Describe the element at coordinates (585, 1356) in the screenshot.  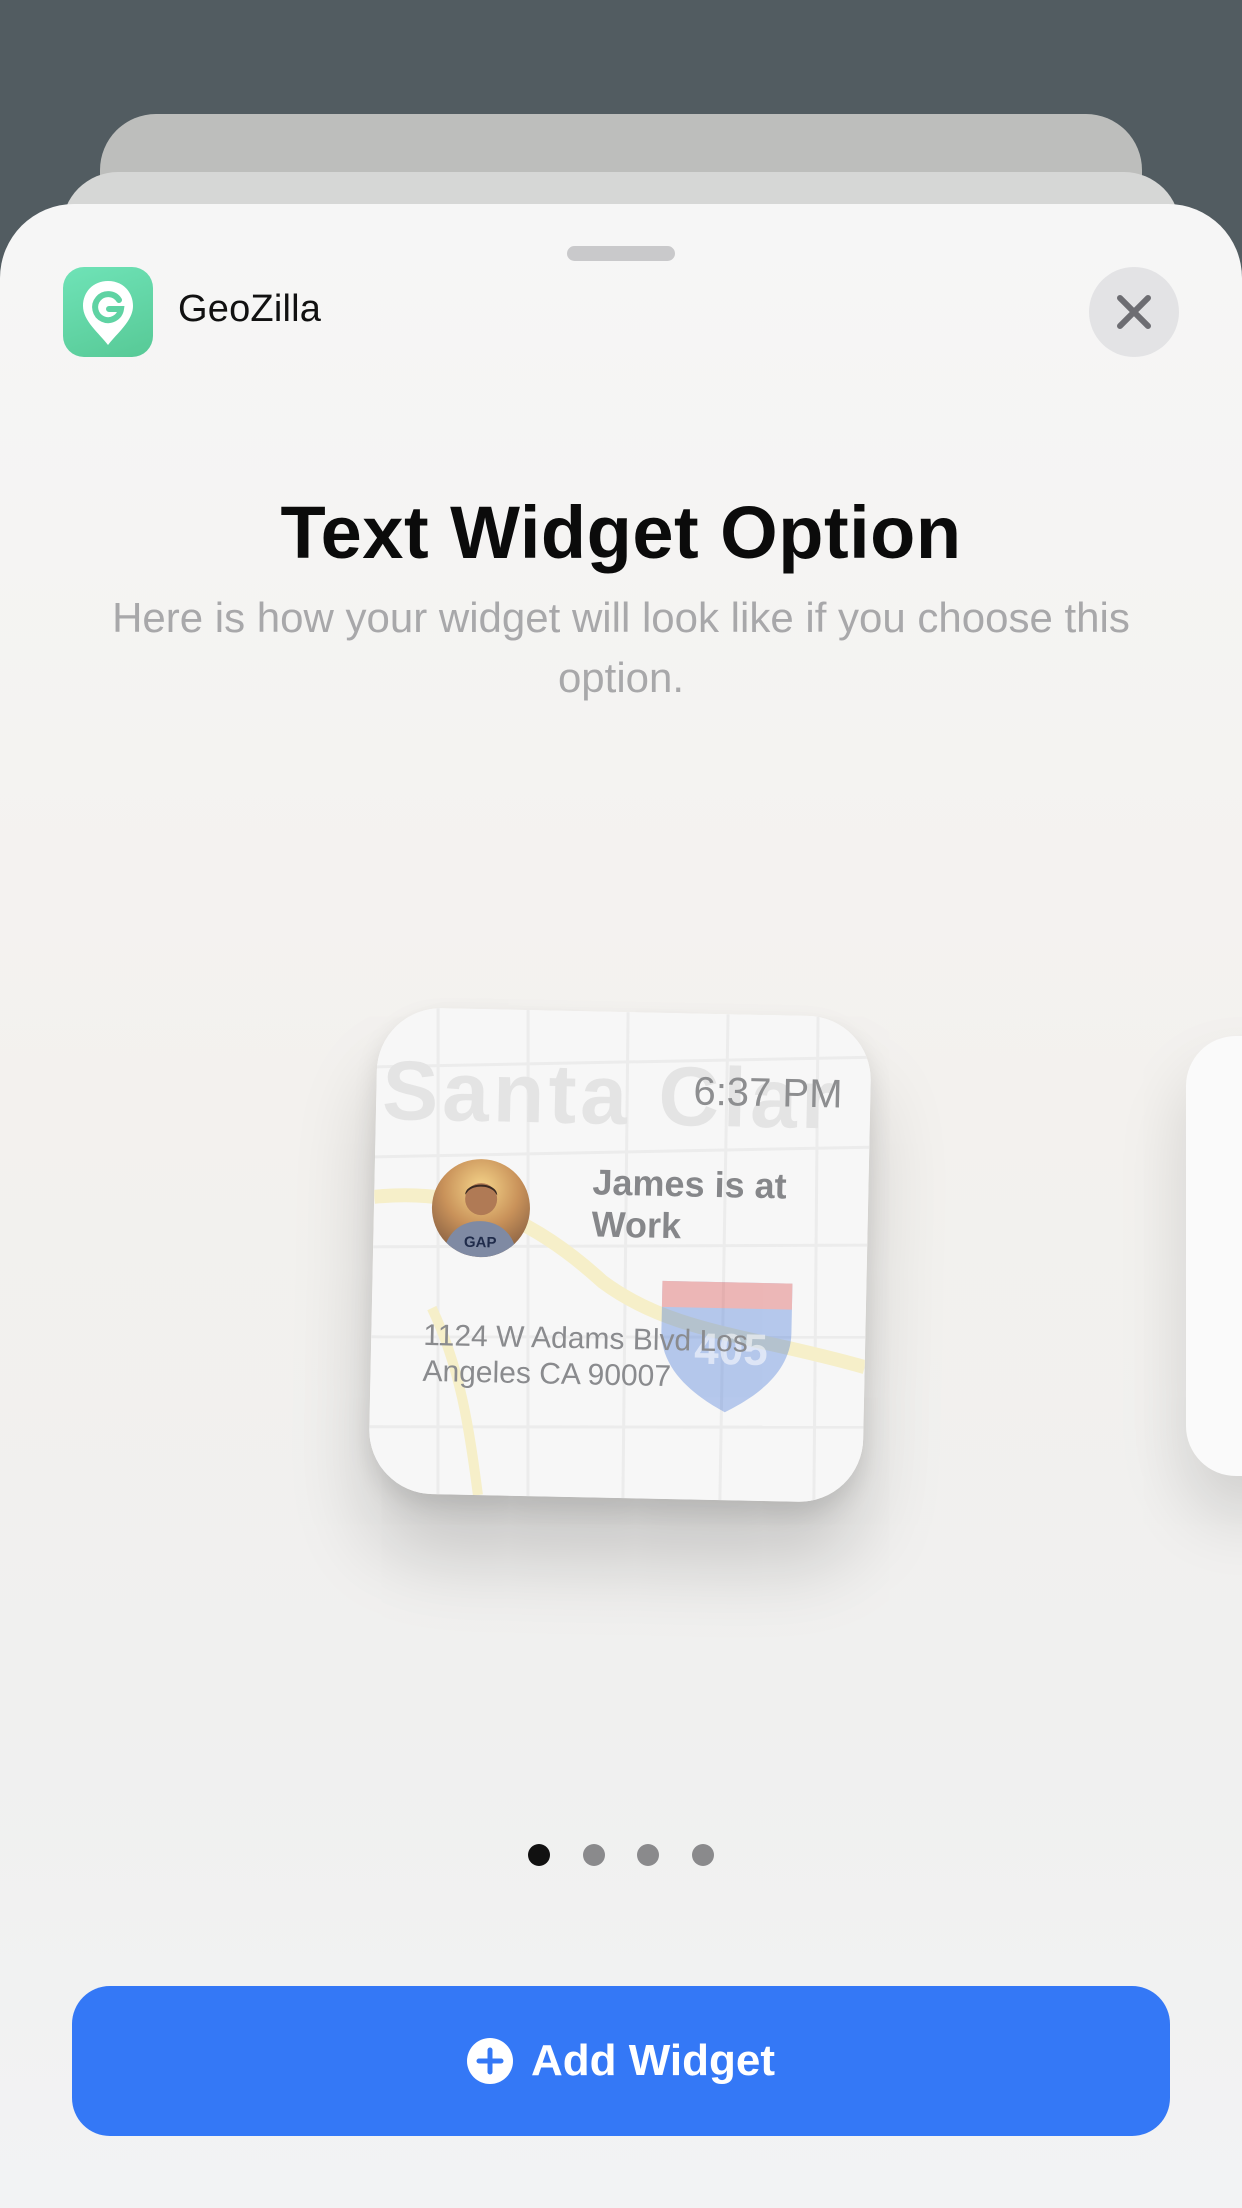
I see `widget-address: 1124 W Adams Blvd Los Angeles CA 90007` at that location.